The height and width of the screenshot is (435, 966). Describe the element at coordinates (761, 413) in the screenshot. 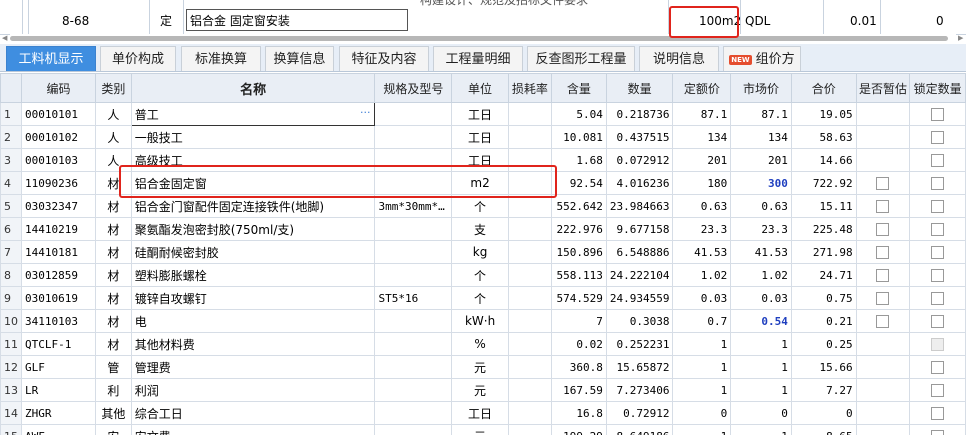

I see `cell-market-price: 0` at that location.